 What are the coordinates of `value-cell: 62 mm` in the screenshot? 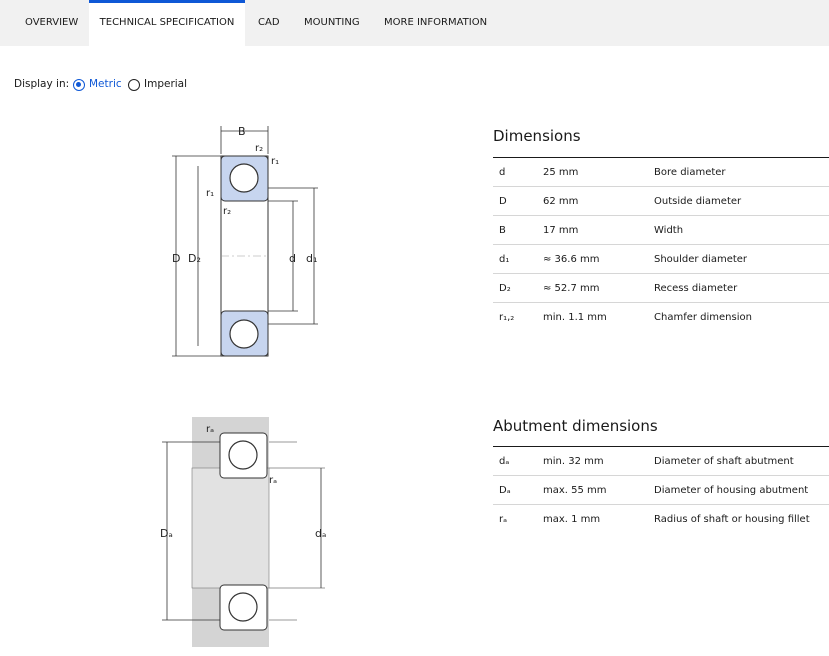 It's located at (561, 201).